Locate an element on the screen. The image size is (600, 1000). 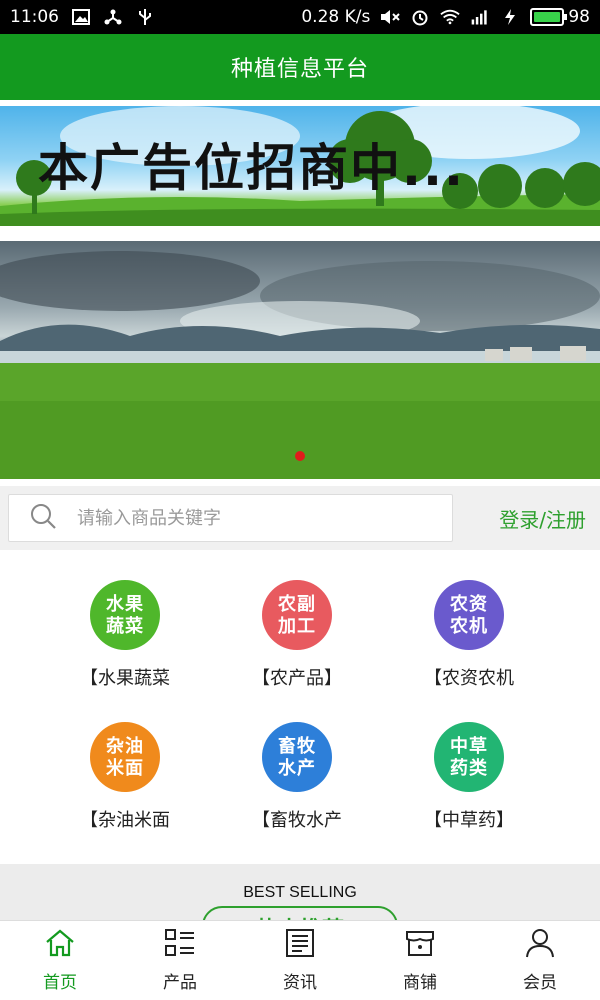
app-header: 种植信息平台 is located at coordinates (300, 67).